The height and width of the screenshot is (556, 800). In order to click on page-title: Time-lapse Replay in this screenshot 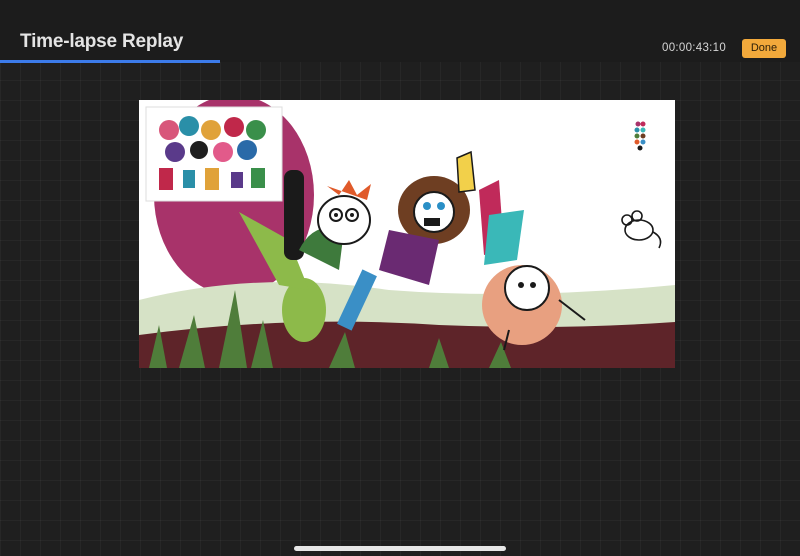, I will do `click(102, 41)`.